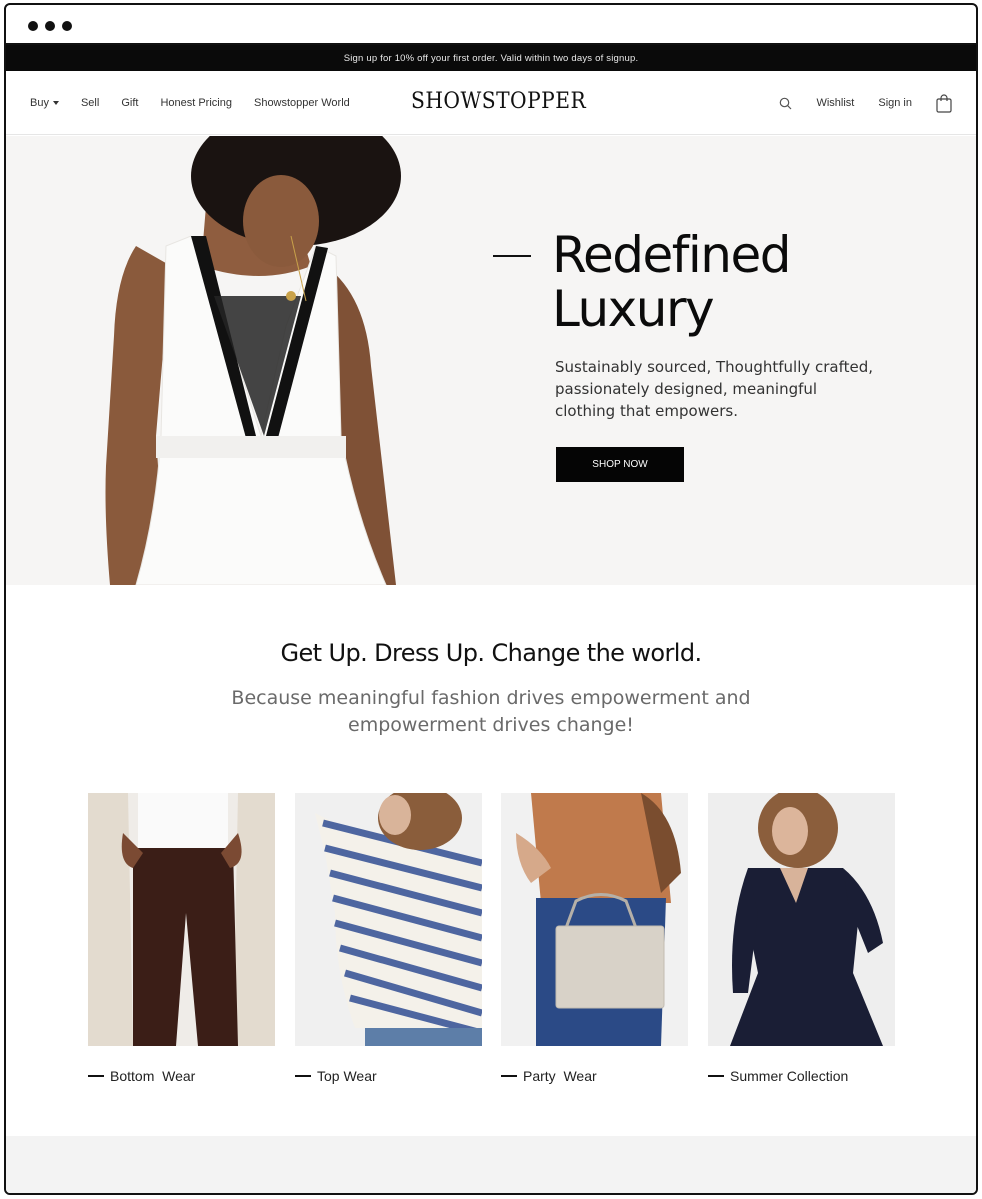  I want to click on section-subtitle-line: empowerment drives change!, so click(491, 725).